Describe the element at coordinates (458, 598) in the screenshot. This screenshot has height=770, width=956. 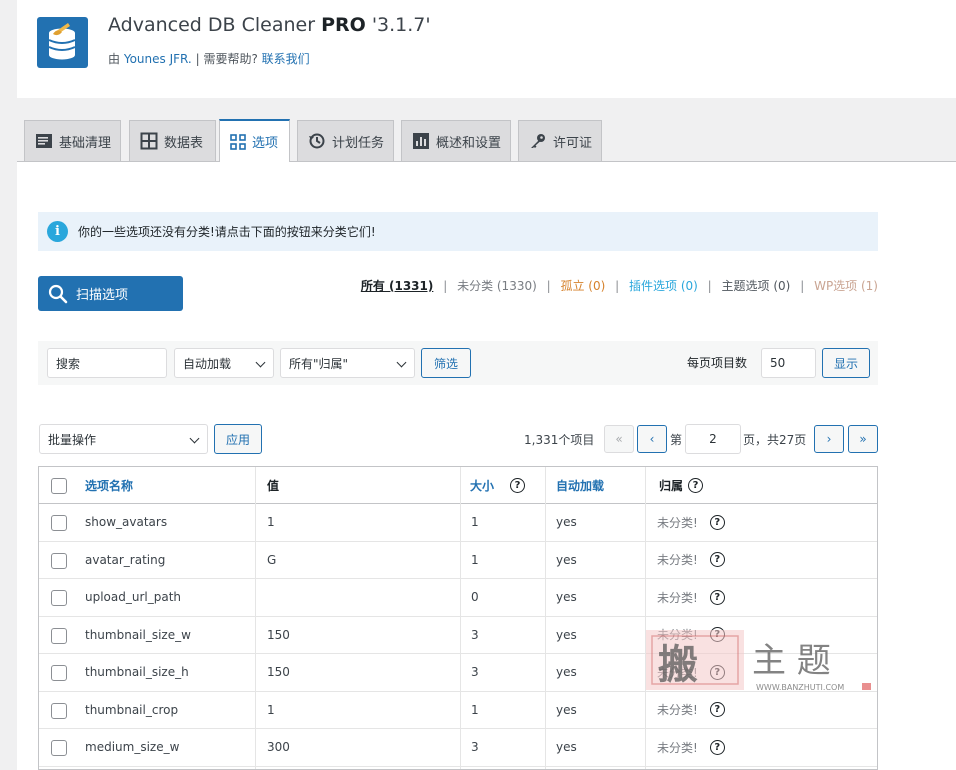
I see `table-row: upload_url_path 0 yes 未分类!?` at that location.